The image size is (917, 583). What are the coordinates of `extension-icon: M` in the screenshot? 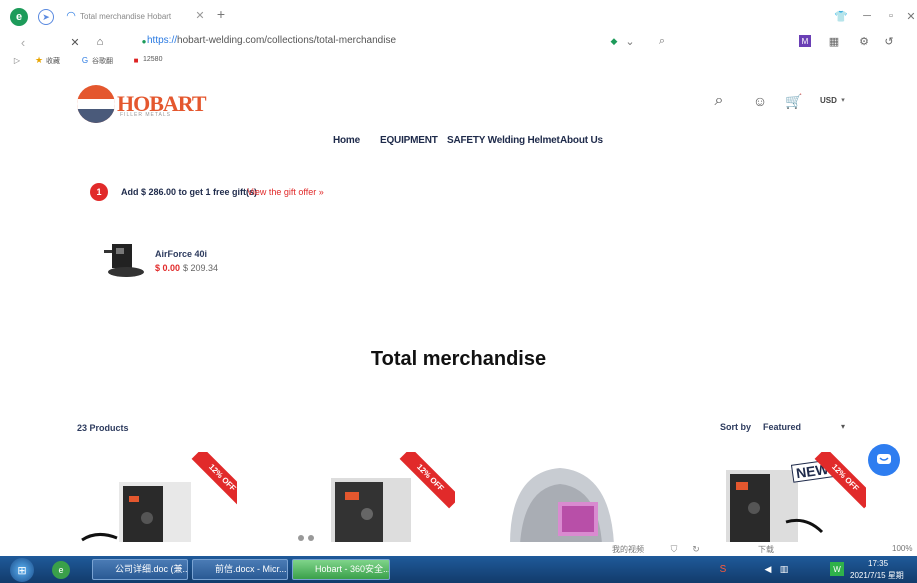 It's located at (805, 41).